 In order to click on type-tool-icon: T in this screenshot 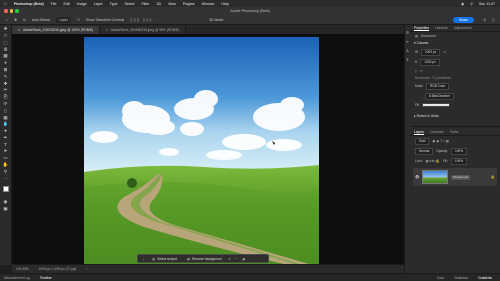, I will do `click(6, 144)`.